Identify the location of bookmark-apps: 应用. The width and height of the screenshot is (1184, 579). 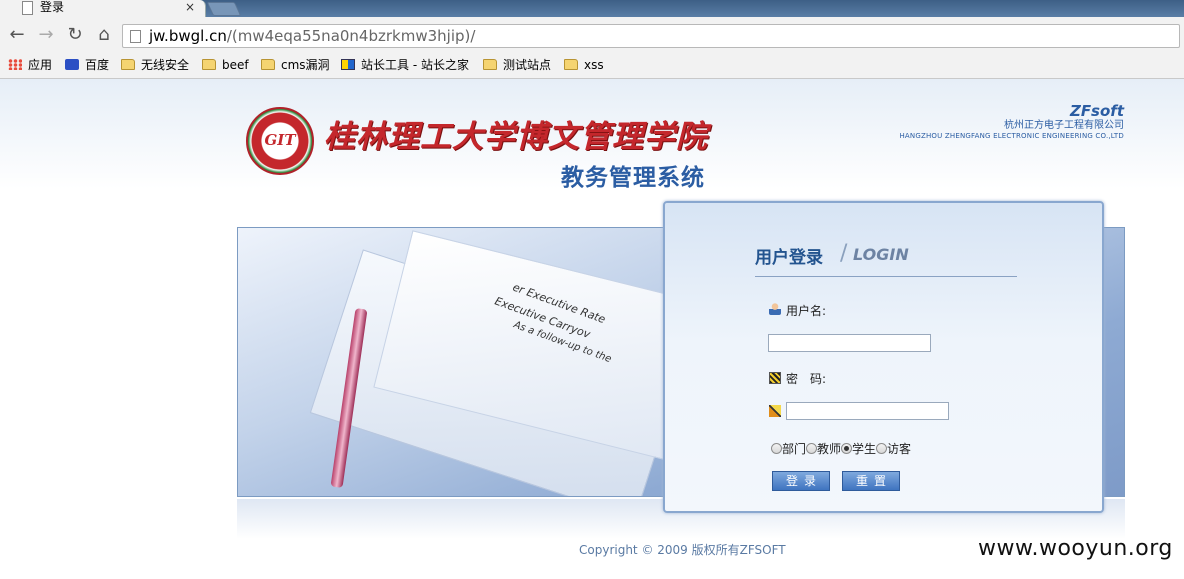
(30, 65).